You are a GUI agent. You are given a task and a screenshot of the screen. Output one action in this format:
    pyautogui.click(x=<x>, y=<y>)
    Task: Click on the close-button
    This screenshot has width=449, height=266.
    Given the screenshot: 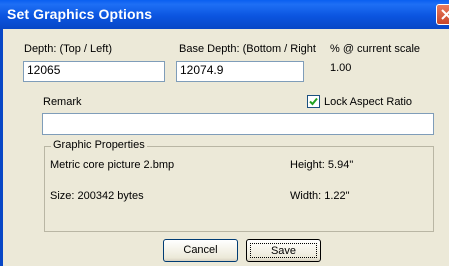 What is the action you would take?
    pyautogui.click(x=442, y=14)
    